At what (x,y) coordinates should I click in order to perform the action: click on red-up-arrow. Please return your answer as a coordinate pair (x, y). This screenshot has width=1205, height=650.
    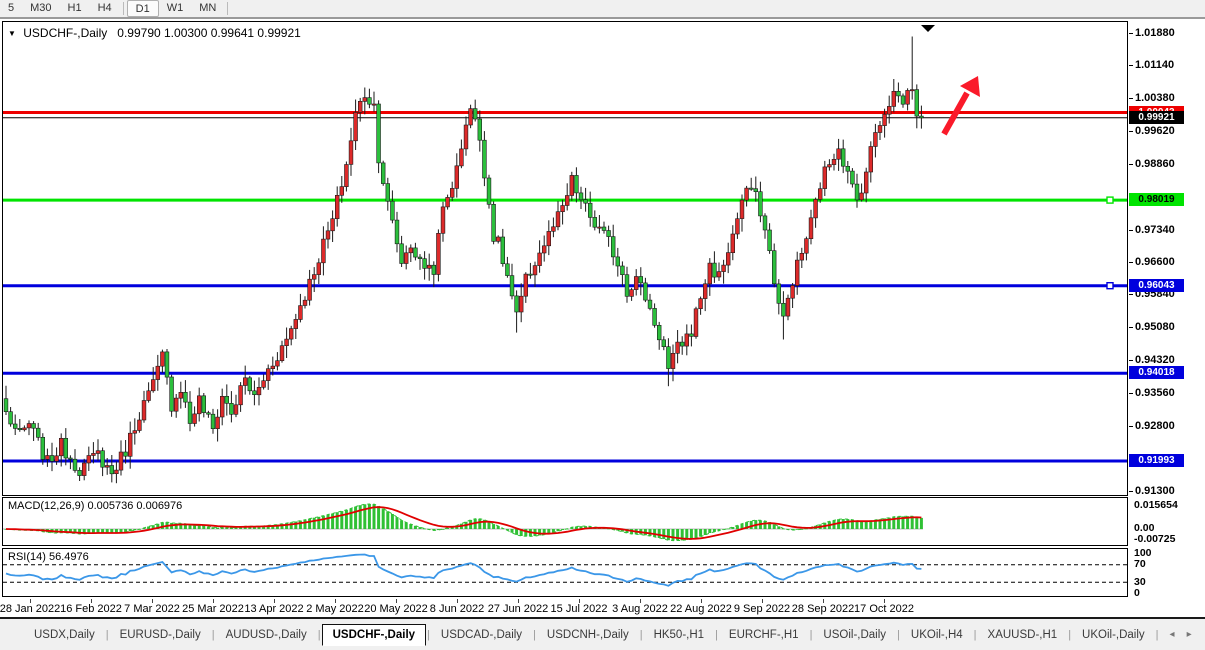
    Looking at the image, I should click on (960, 106).